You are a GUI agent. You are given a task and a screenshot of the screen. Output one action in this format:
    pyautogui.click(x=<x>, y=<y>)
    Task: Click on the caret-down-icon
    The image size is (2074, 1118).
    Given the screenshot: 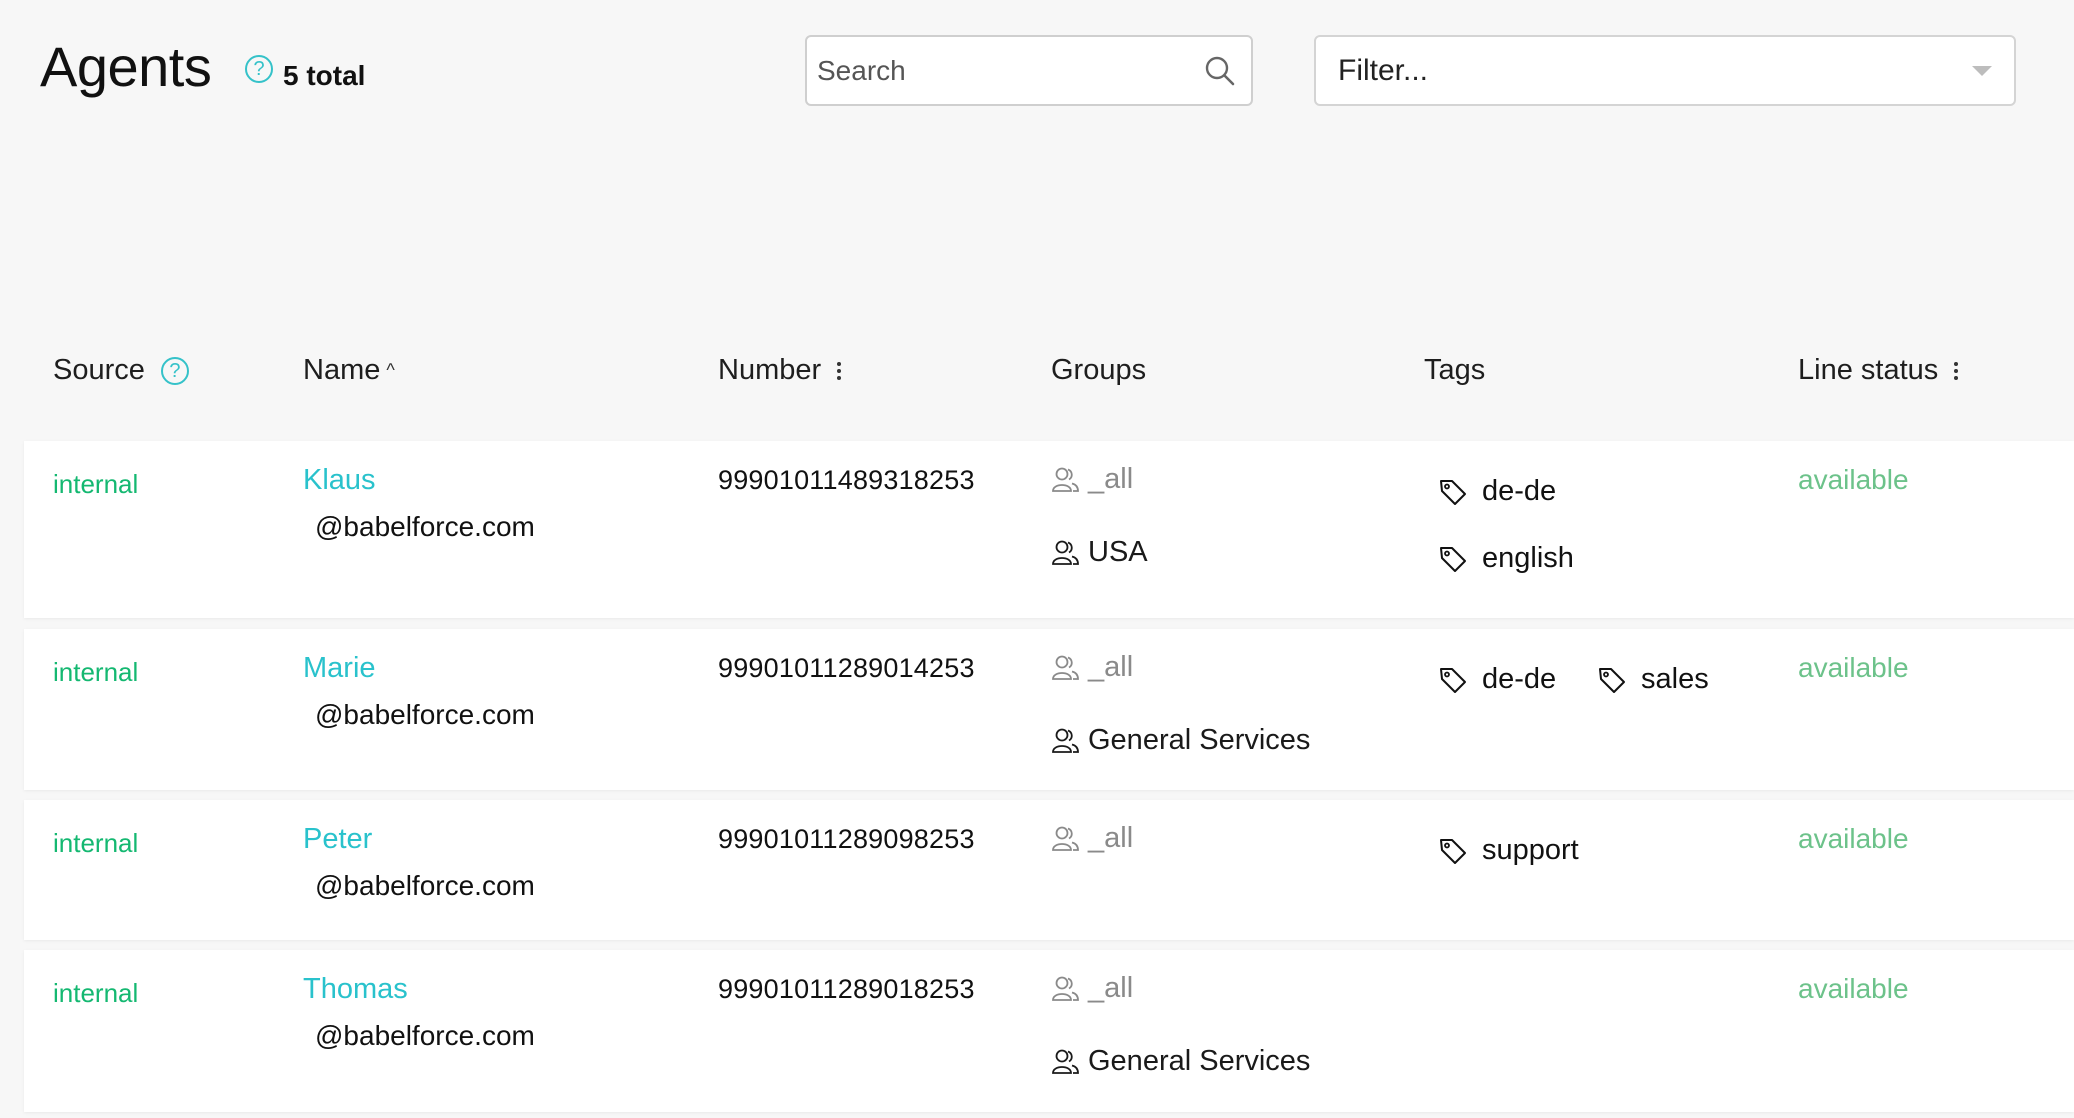 What is the action you would take?
    pyautogui.click(x=1982, y=70)
    